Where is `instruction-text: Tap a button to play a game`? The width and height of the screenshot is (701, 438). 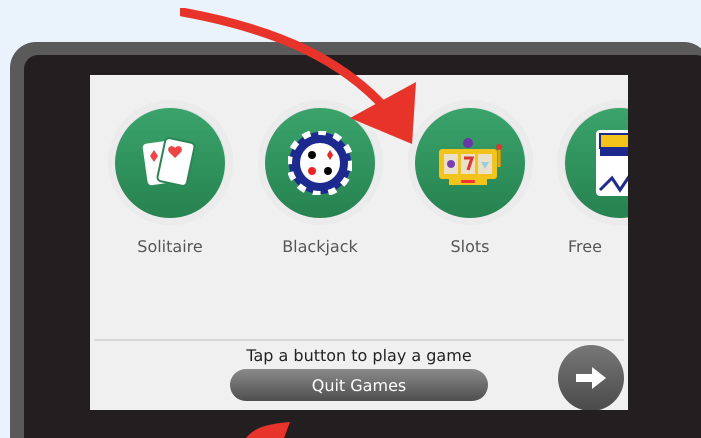 instruction-text: Tap a button to play a game is located at coordinates (359, 355).